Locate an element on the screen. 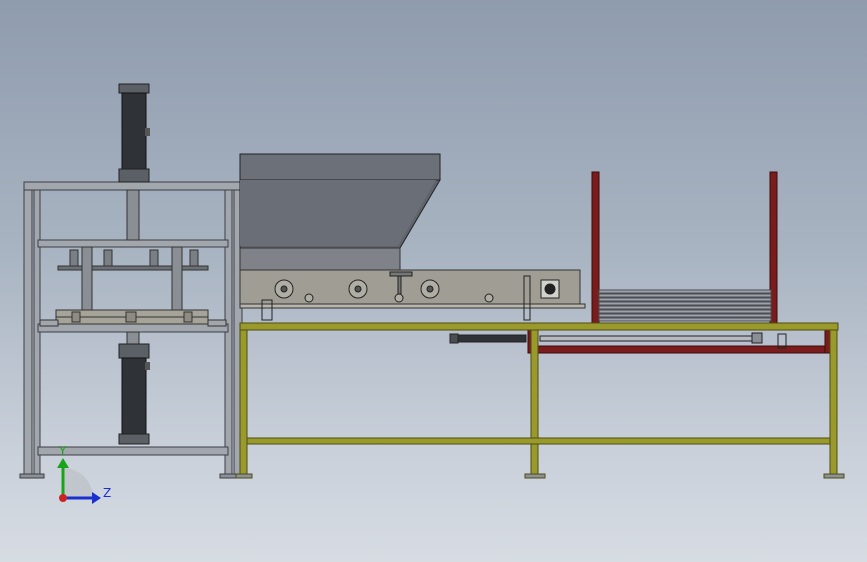  sheet-stack is located at coordinates (685, 305).